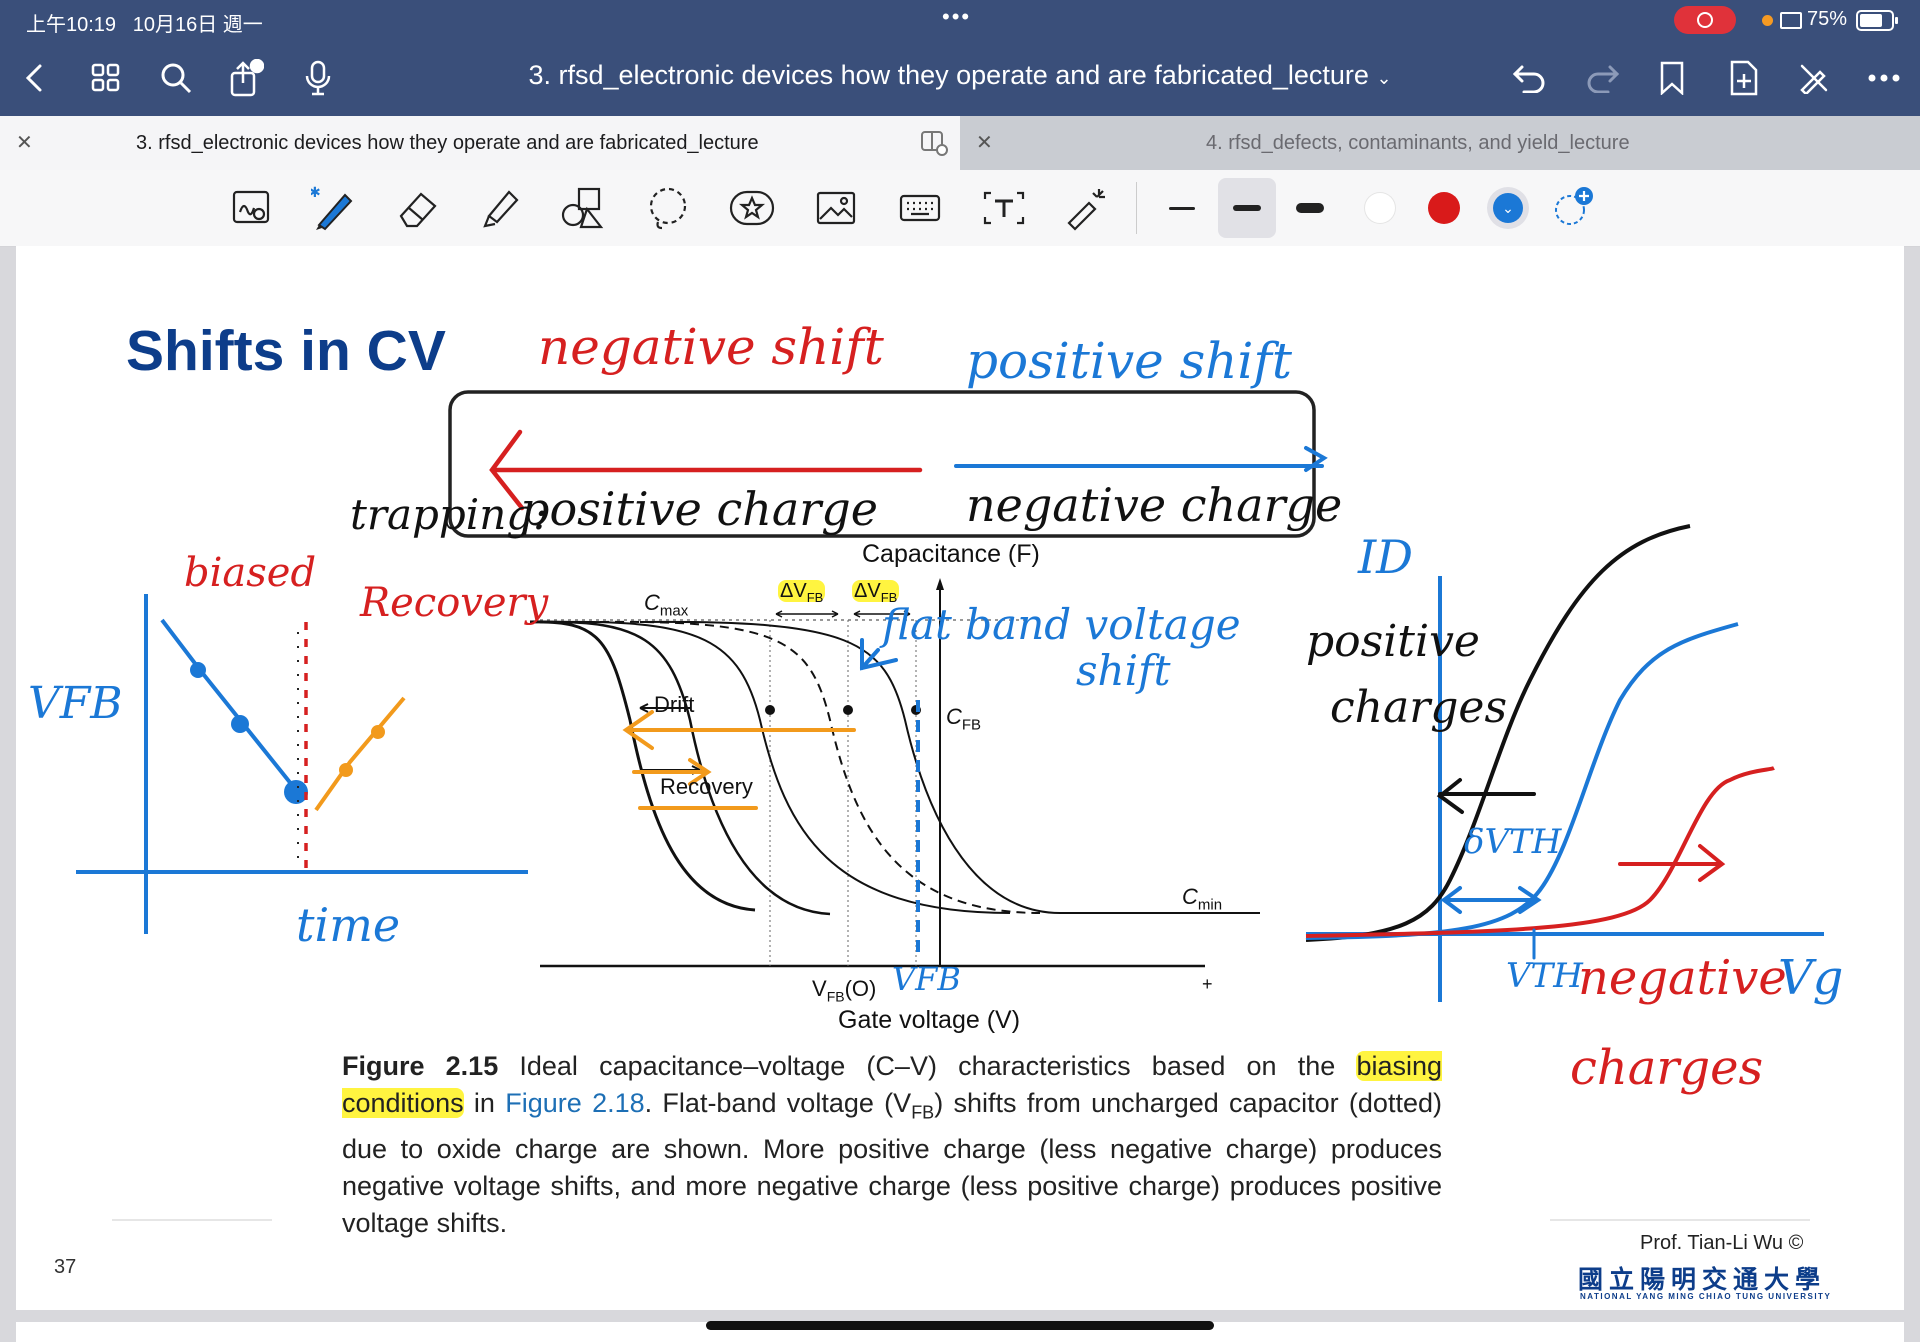 Image resolution: width=1920 pixels, height=1342 pixels. I want to click on cmax-label: Cmax, so click(666, 605).